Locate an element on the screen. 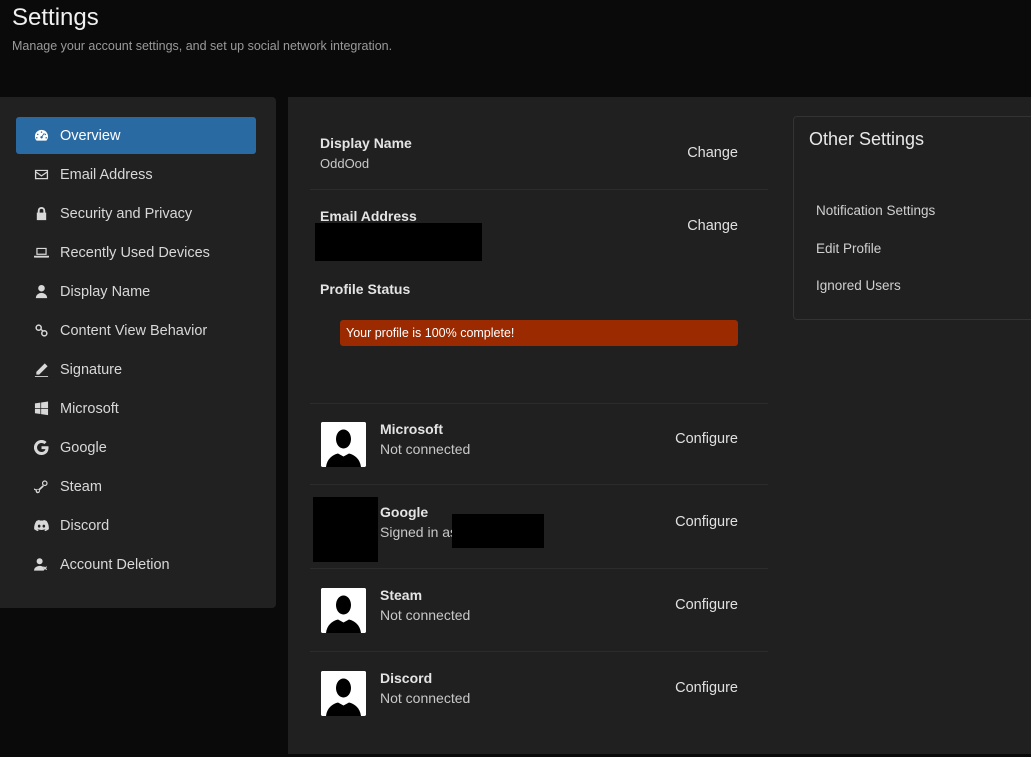 This screenshot has width=1031, height=757. sidebar-item-label: Security and Privacy is located at coordinates (126, 213).